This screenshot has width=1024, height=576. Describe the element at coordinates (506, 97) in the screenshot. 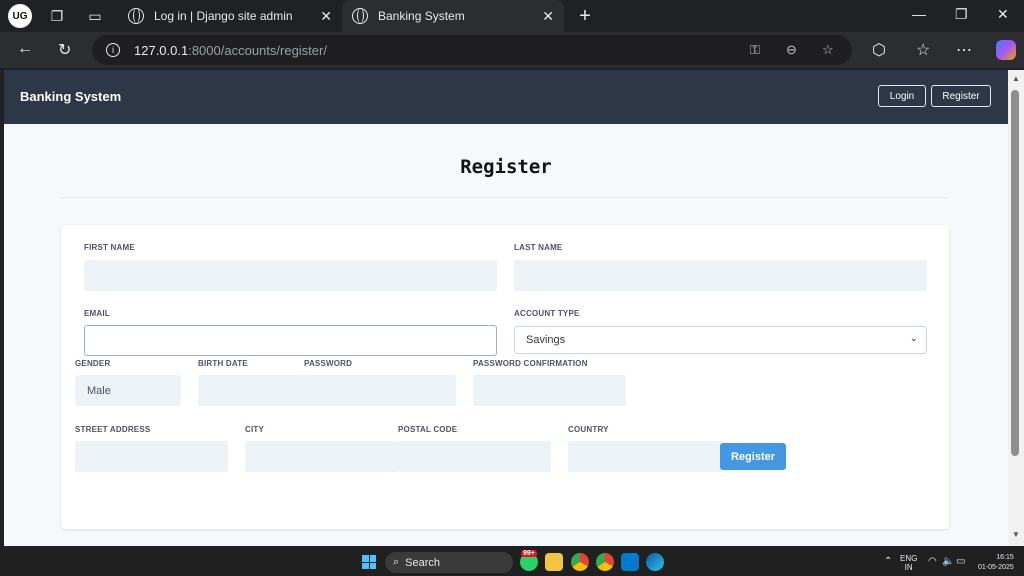

I see `app-header: Banking System Login Register` at that location.